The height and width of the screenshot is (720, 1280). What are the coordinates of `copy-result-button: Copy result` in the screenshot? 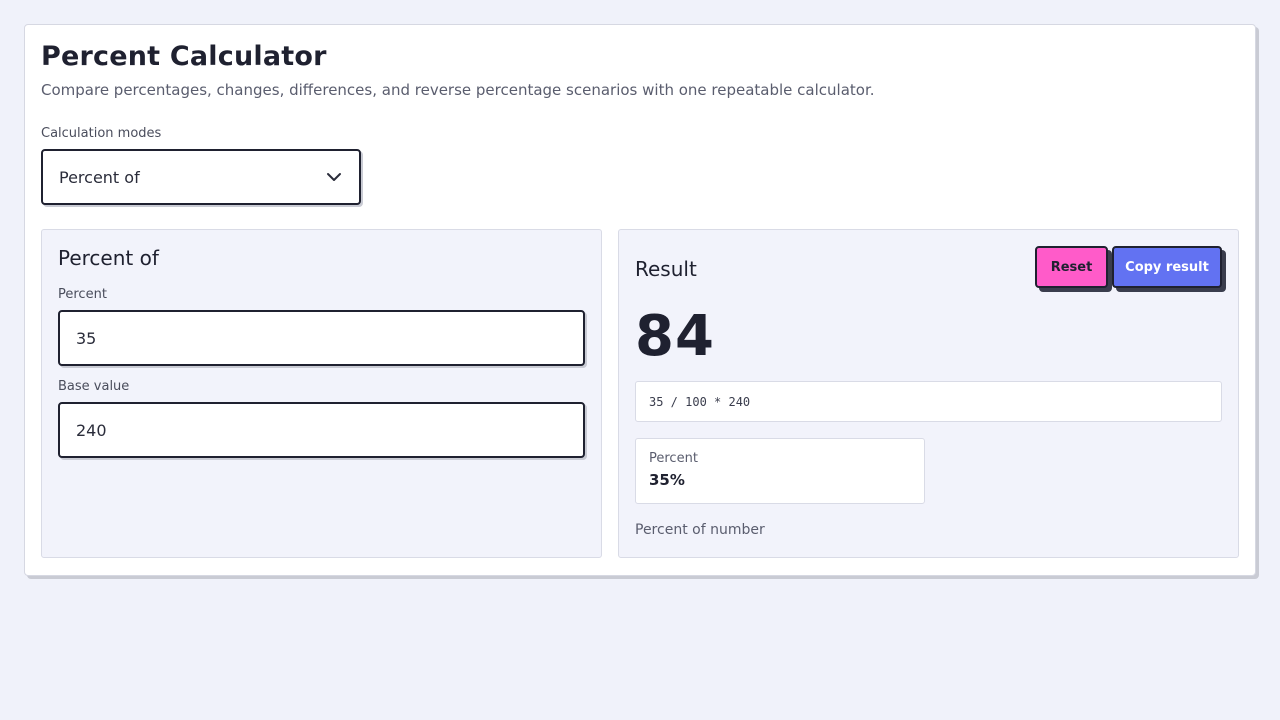 It's located at (1167, 267).